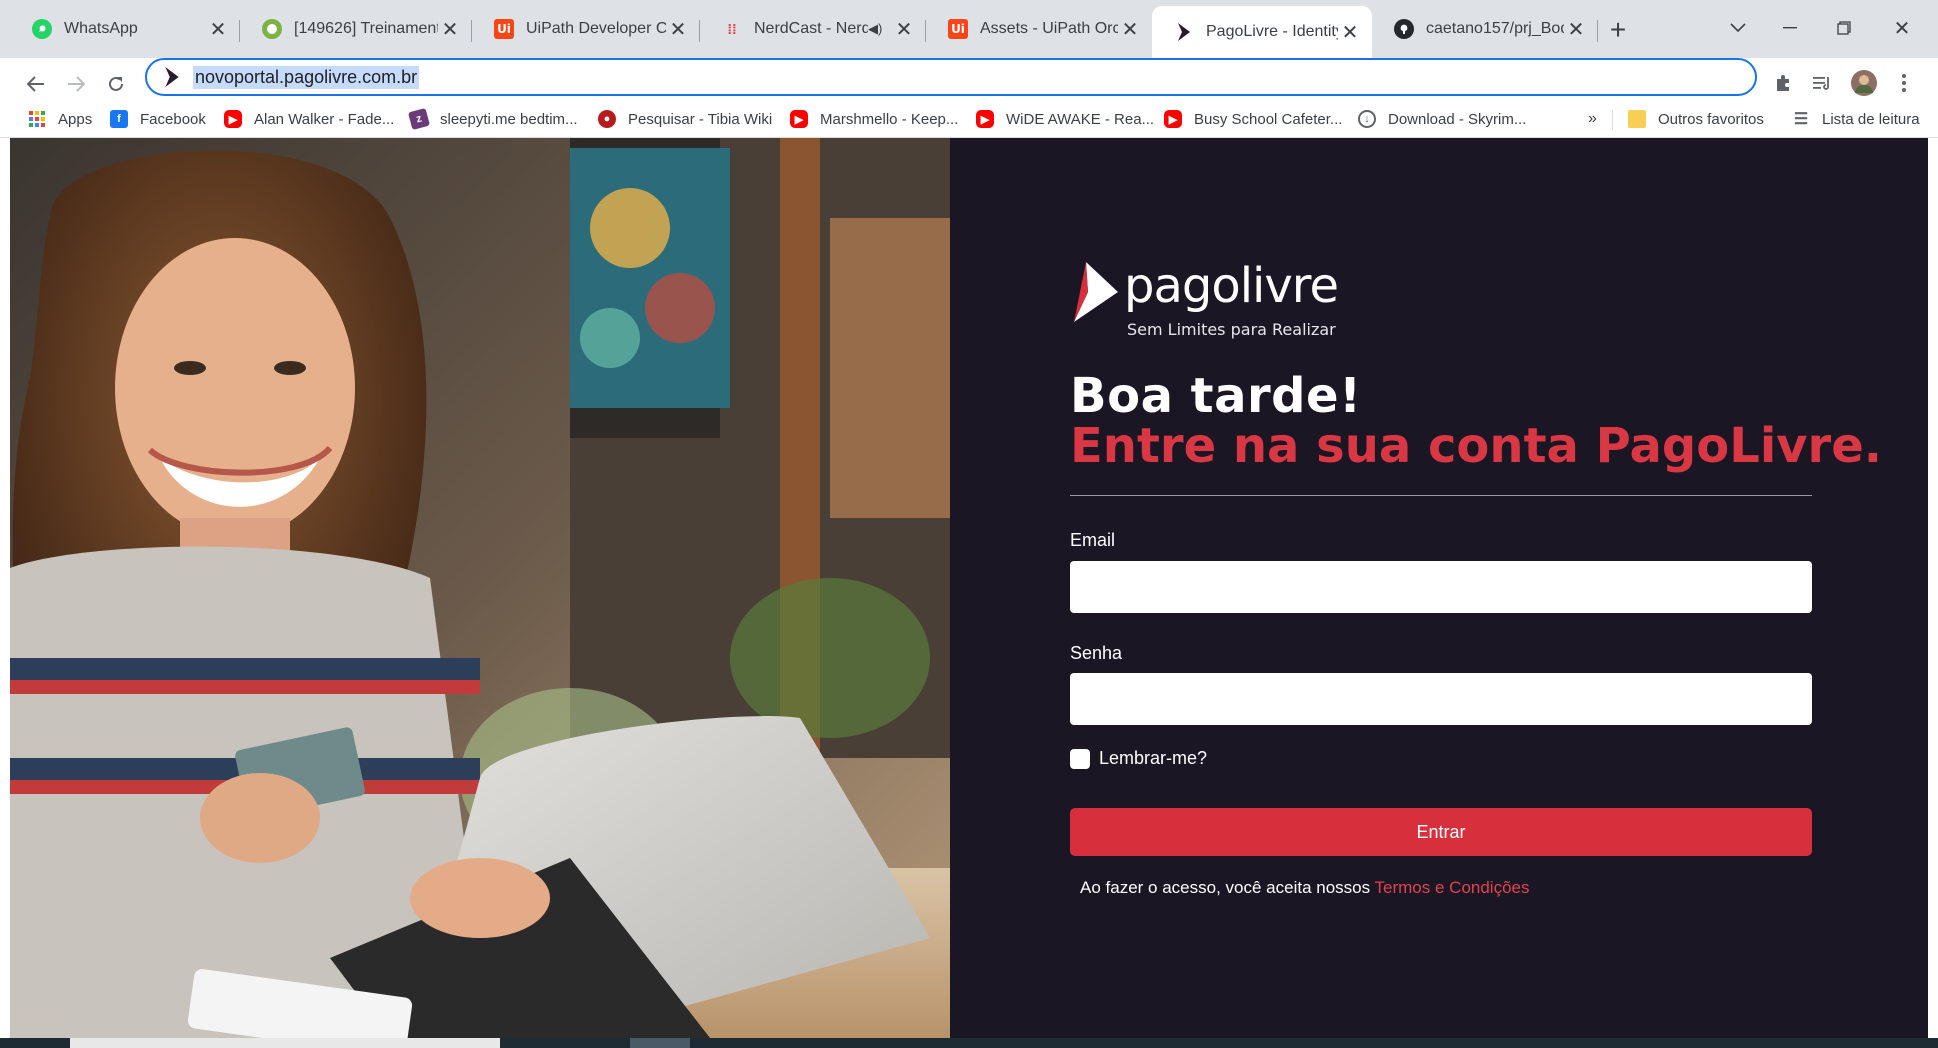  Describe the element at coordinates (1637, 119) in the screenshot. I see `folder-icon` at that location.